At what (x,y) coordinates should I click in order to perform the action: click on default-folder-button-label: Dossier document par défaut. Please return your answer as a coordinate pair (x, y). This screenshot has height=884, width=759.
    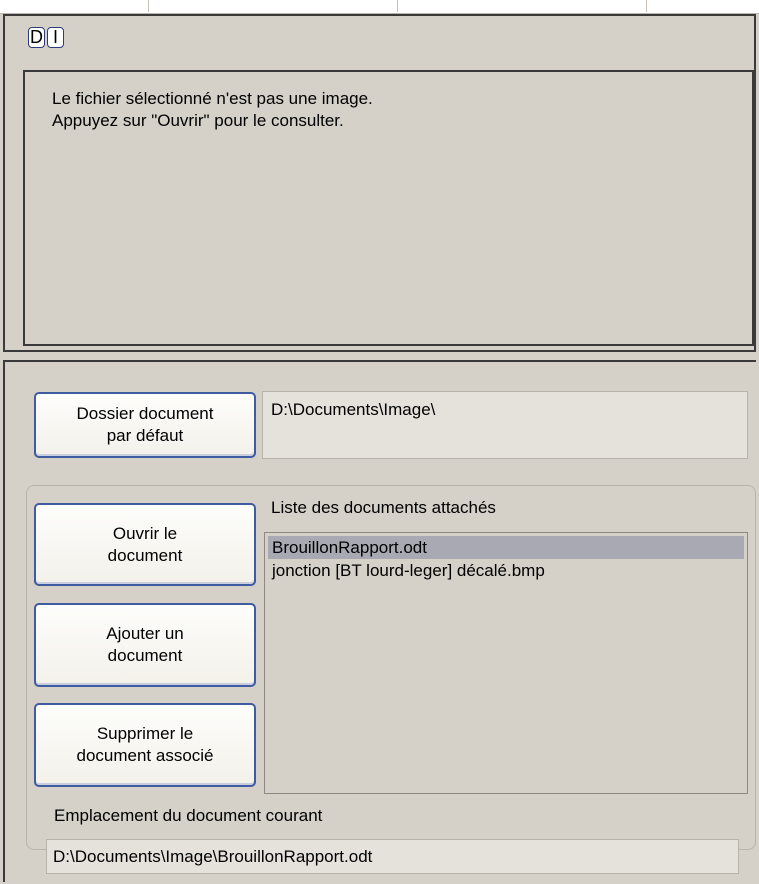
    Looking at the image, I should click on (145, 424).